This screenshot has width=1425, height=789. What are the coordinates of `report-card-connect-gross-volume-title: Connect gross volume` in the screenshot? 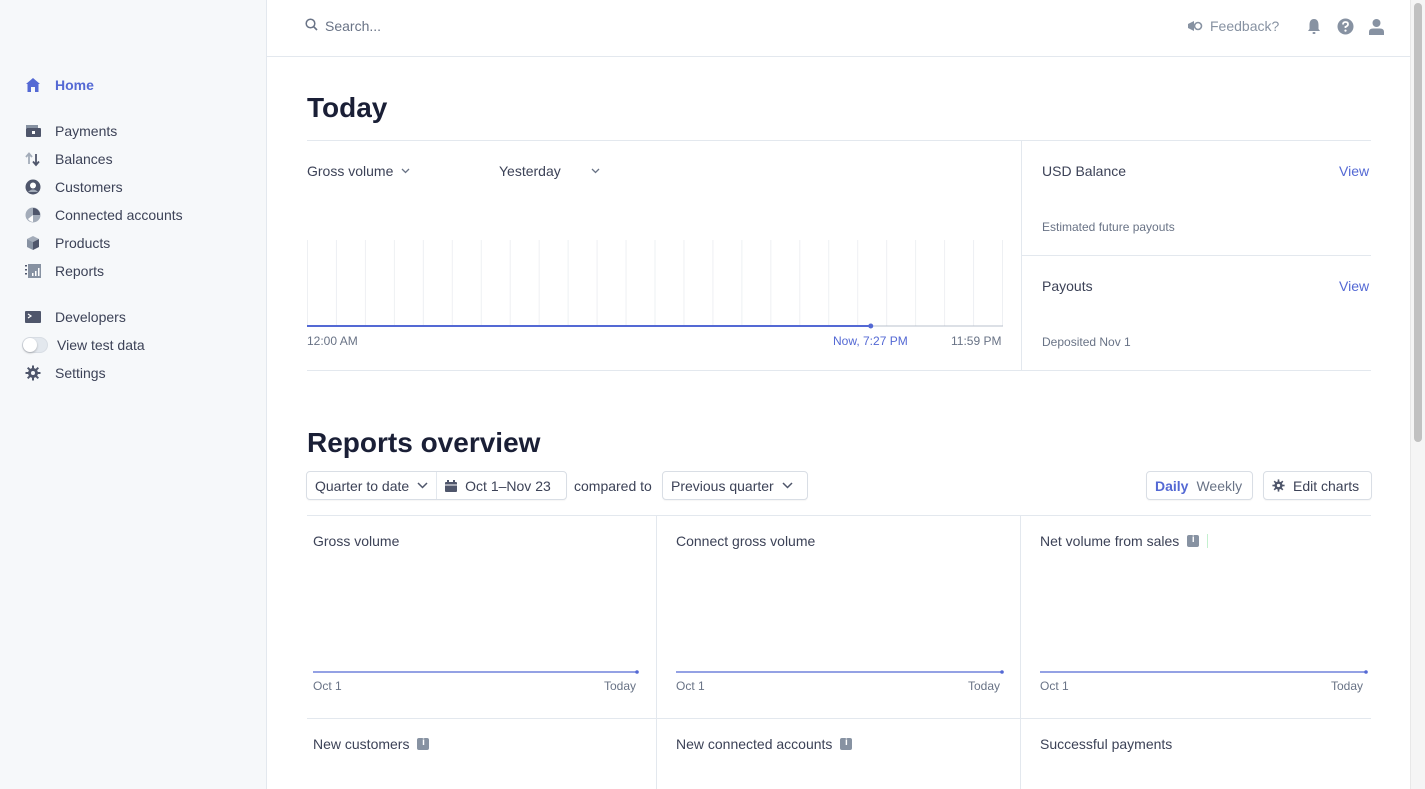 It's located at (745, 541).